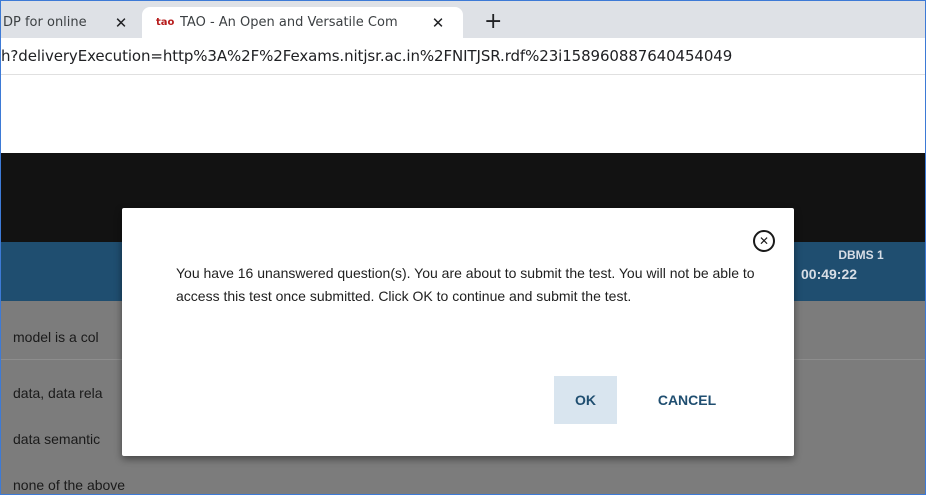 This screenshot has width=926, height=495. I want to click on timer: 00:49:22, so click(829, 274).